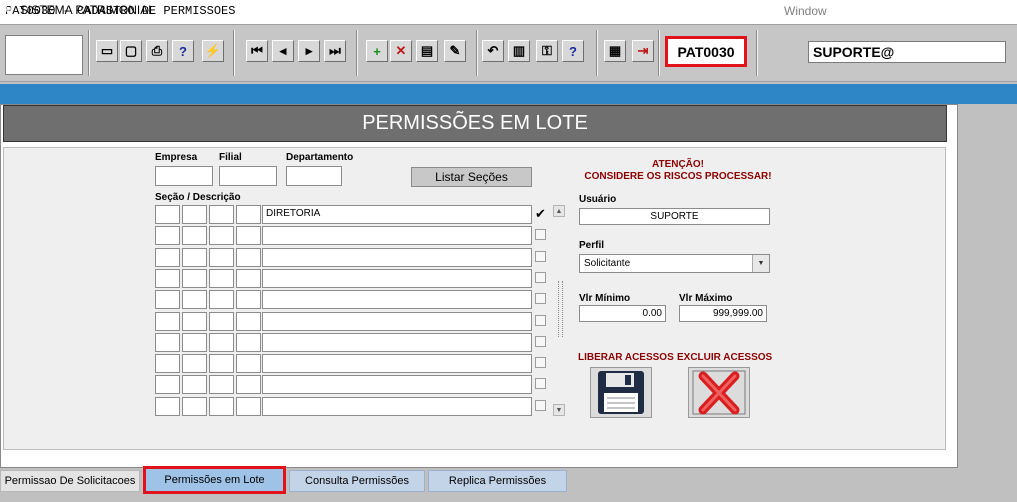 The height and width of the screenshot is (502, 1017). I want to click on vlr-maximo-field: 999,999.00, so click(723, 313).